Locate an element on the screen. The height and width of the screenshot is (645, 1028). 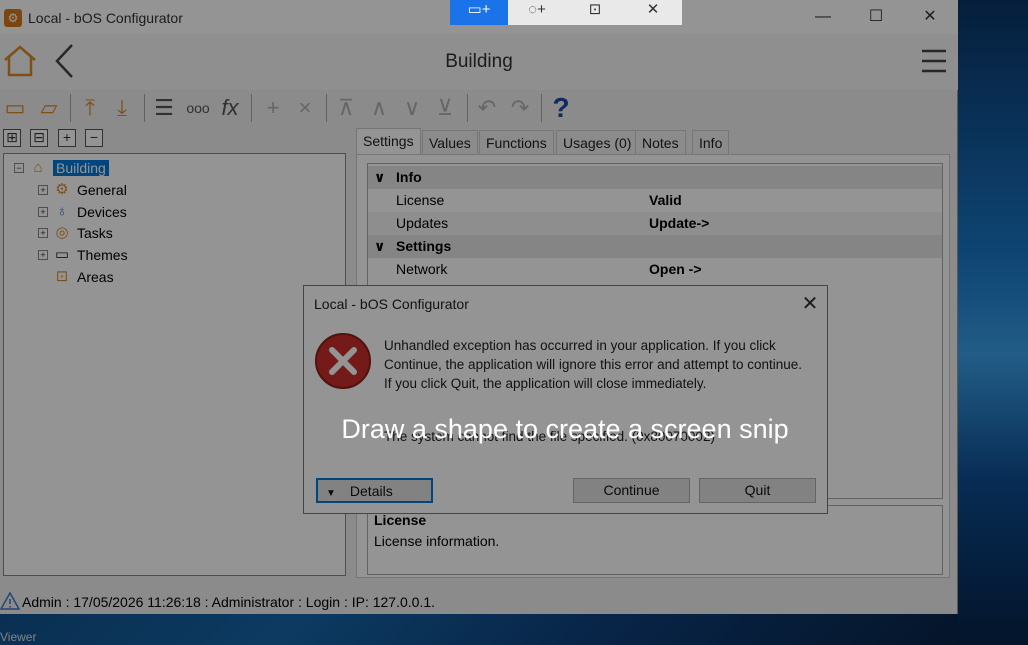
snip-instruction: Draw a shape to create a screen snip is located at coordinates (565, 429).